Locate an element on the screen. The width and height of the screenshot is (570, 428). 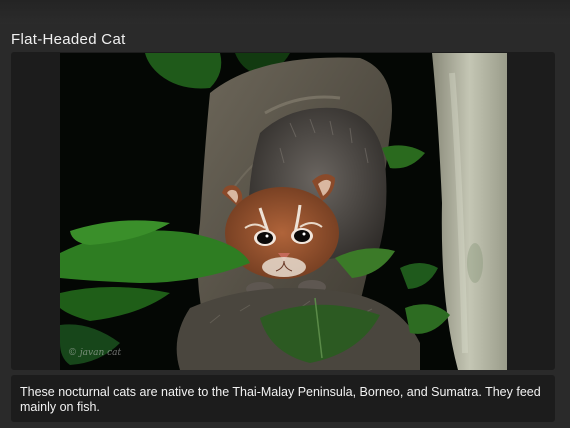
cat-eye-right is located at coordinates (302, 236).